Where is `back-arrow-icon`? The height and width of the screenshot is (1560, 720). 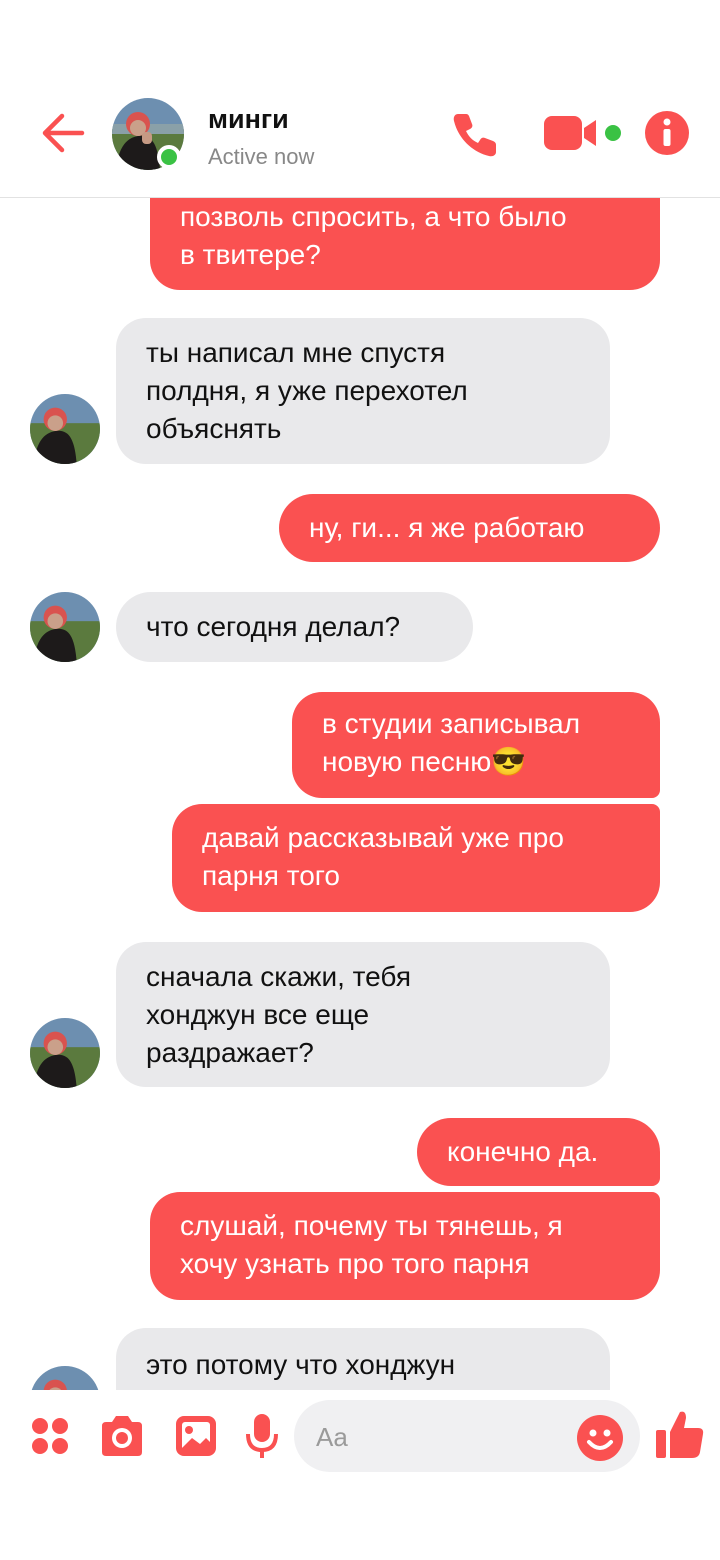
back-arrow-icon is located at coordinates (63, 133).